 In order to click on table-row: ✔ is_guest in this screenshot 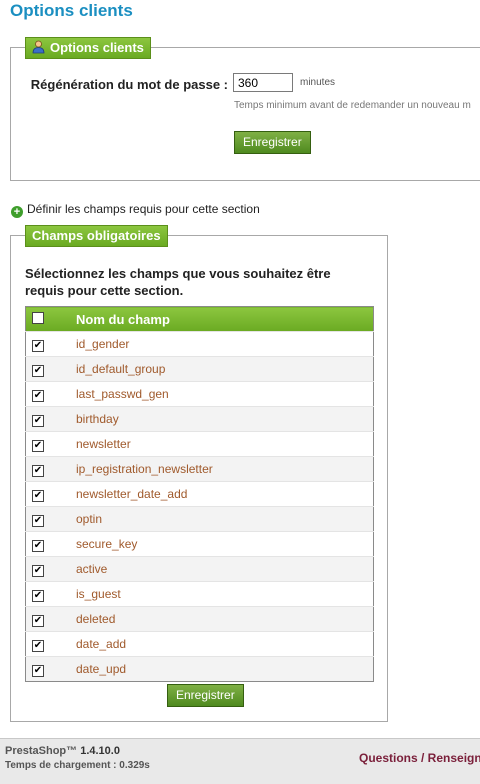, I will do `click(199, 594)`.